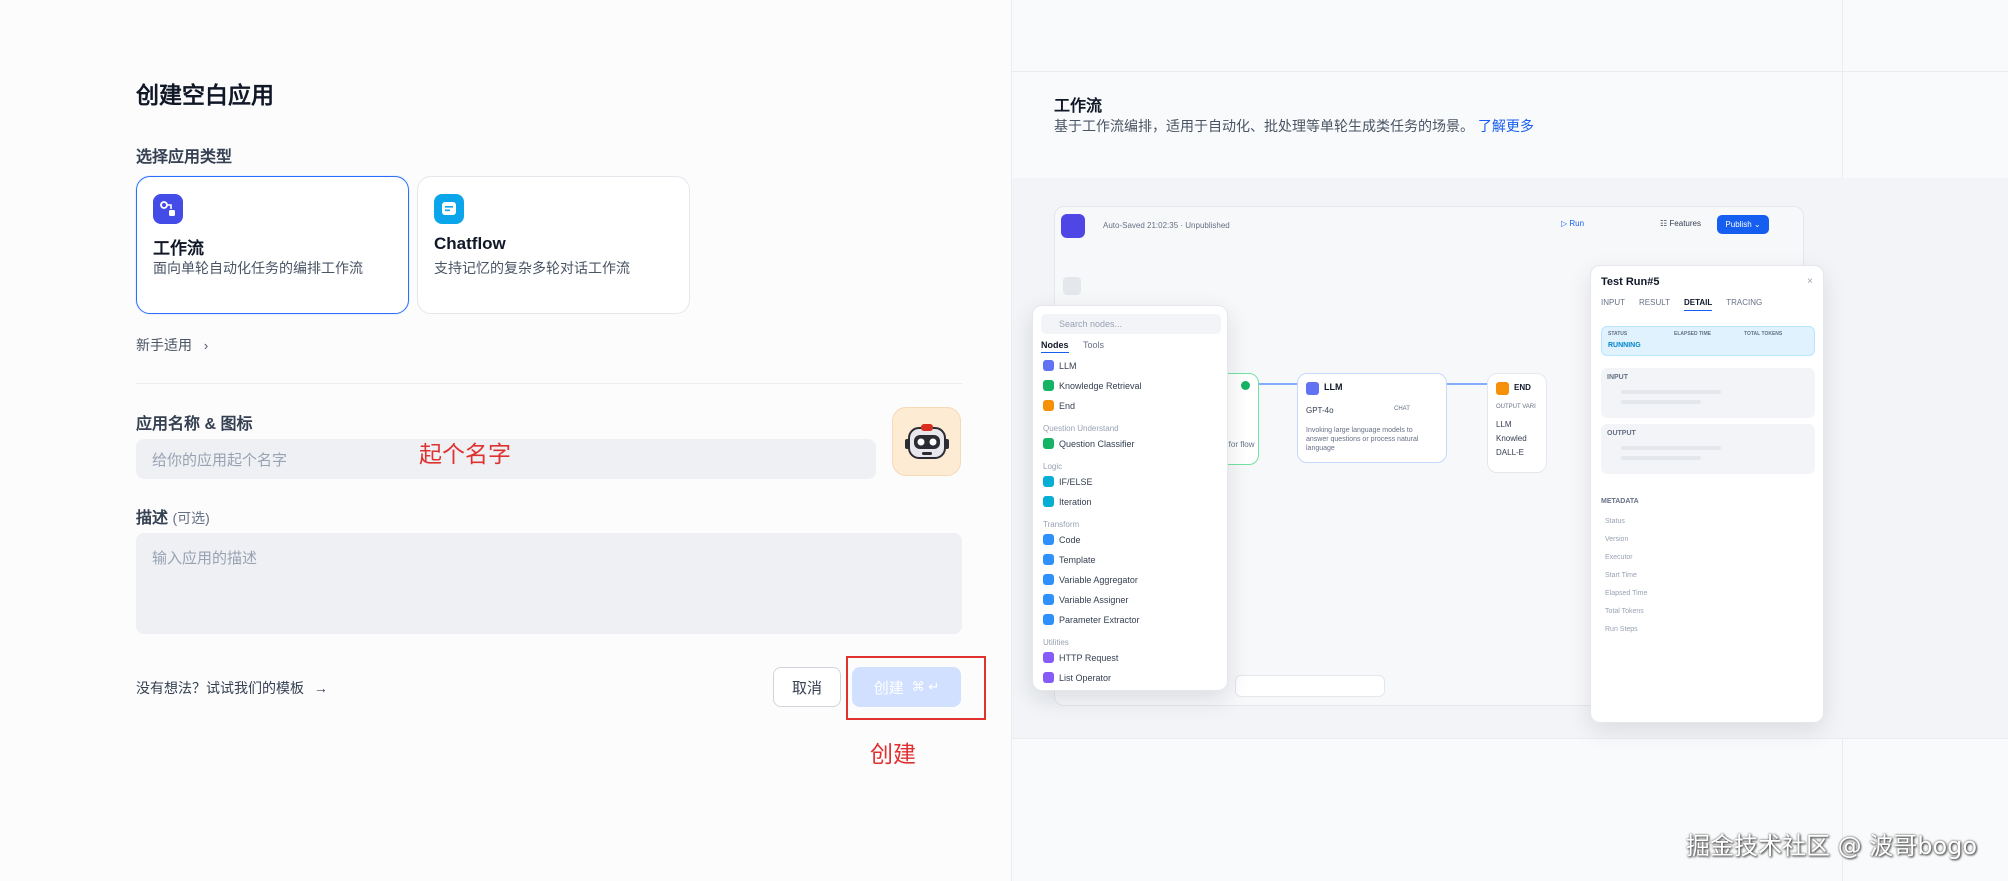 Image resolution: width=2008 pixels, height=881 pixels. What do you see at coordinates (1089, 443) in the screenshot?
I see `palette-item: Question Classifier` at bounding box center [1089, 443].